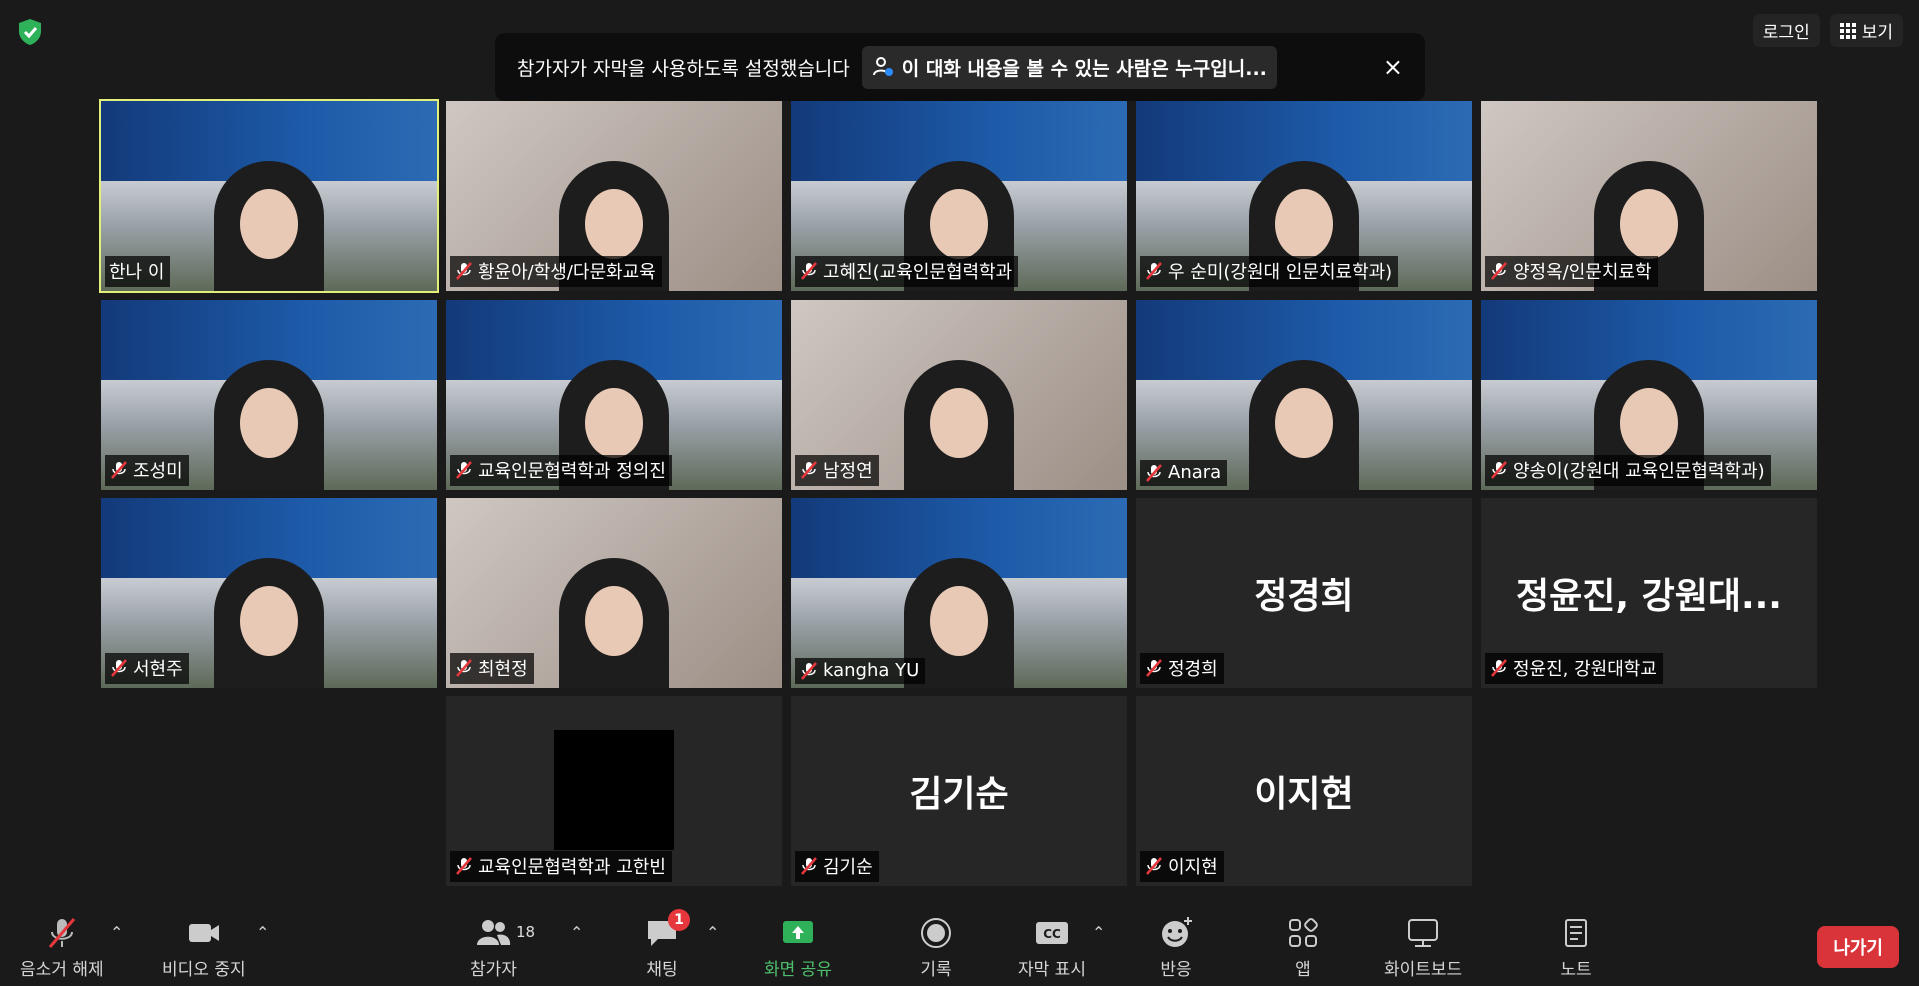  Describe the element at coordinates (679, 920) in the screenshot. I see `chat-badge: 1` at that location.